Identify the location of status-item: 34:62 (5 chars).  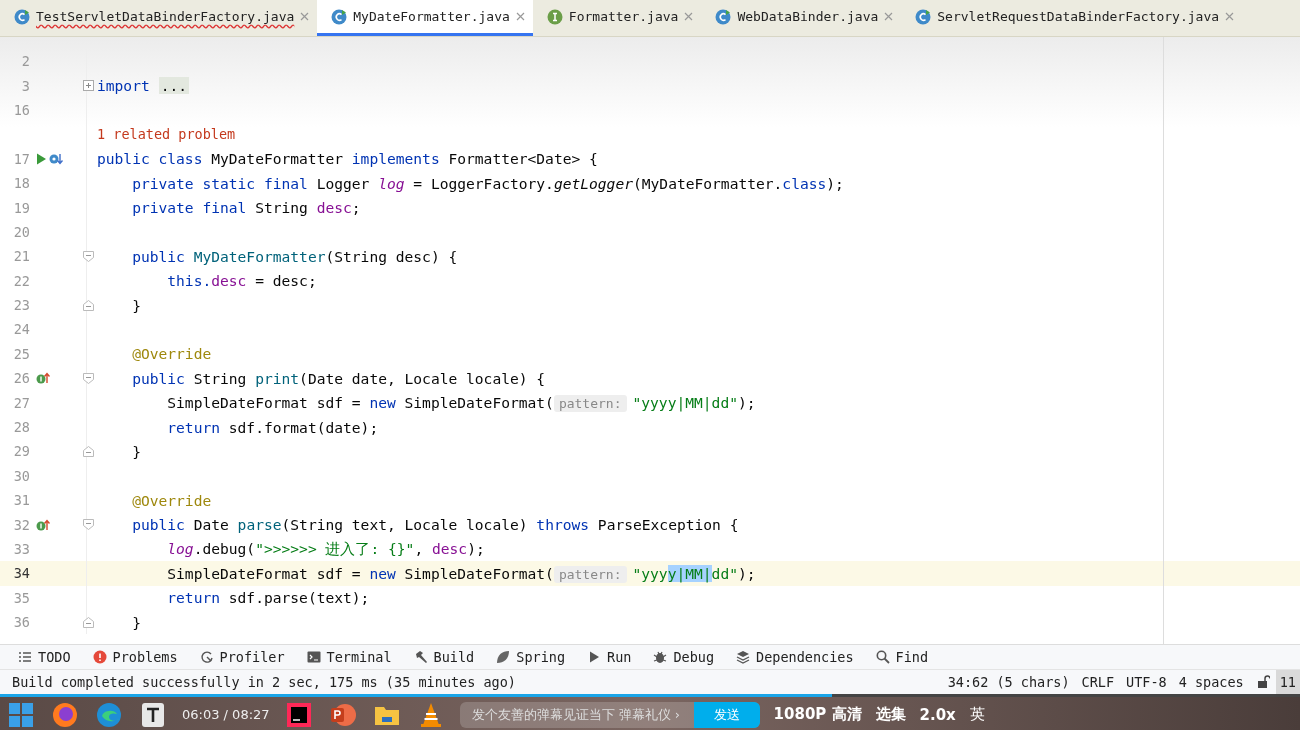
(1008, 682).